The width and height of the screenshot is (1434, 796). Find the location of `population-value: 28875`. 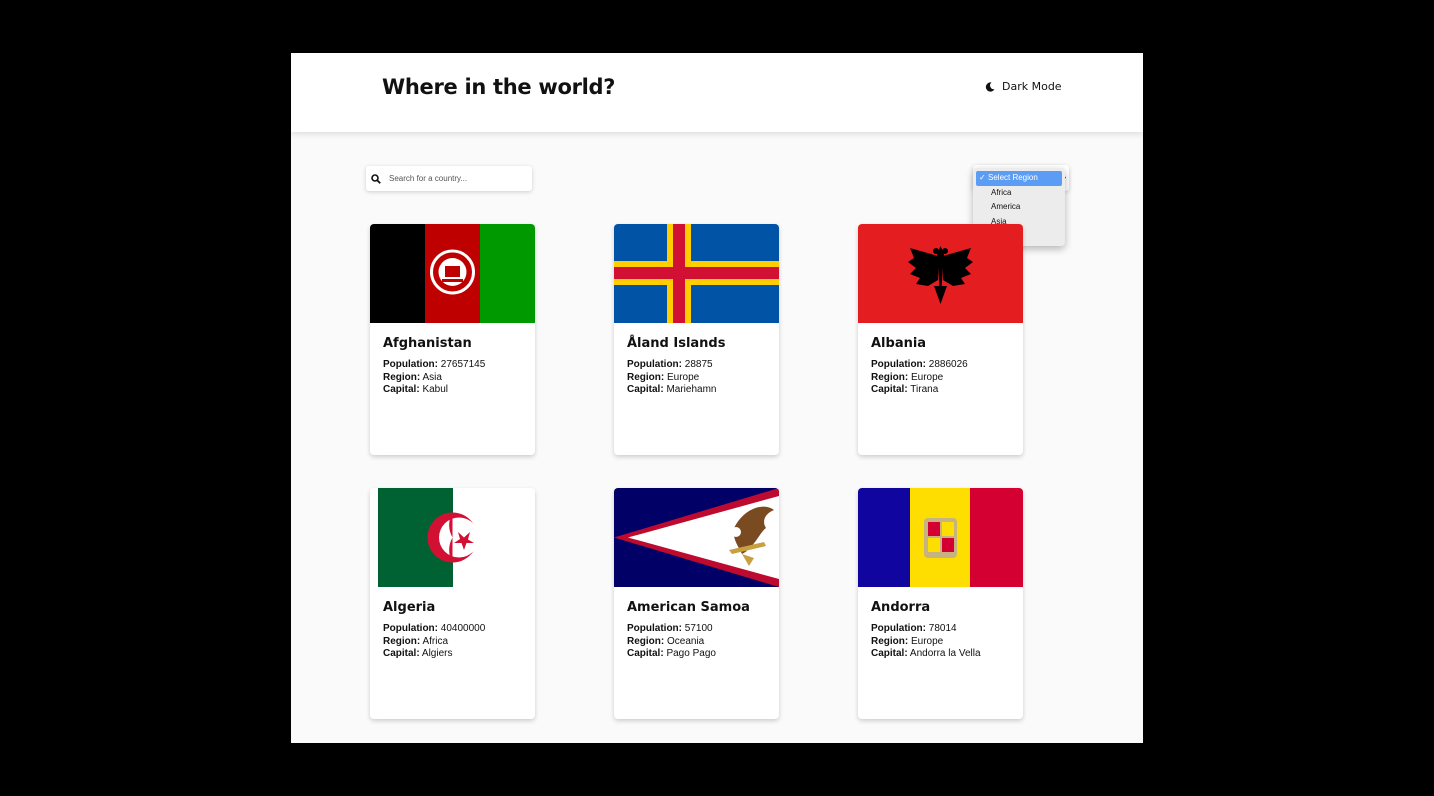

population-value: 28875 is located at coordinates (698, 364).